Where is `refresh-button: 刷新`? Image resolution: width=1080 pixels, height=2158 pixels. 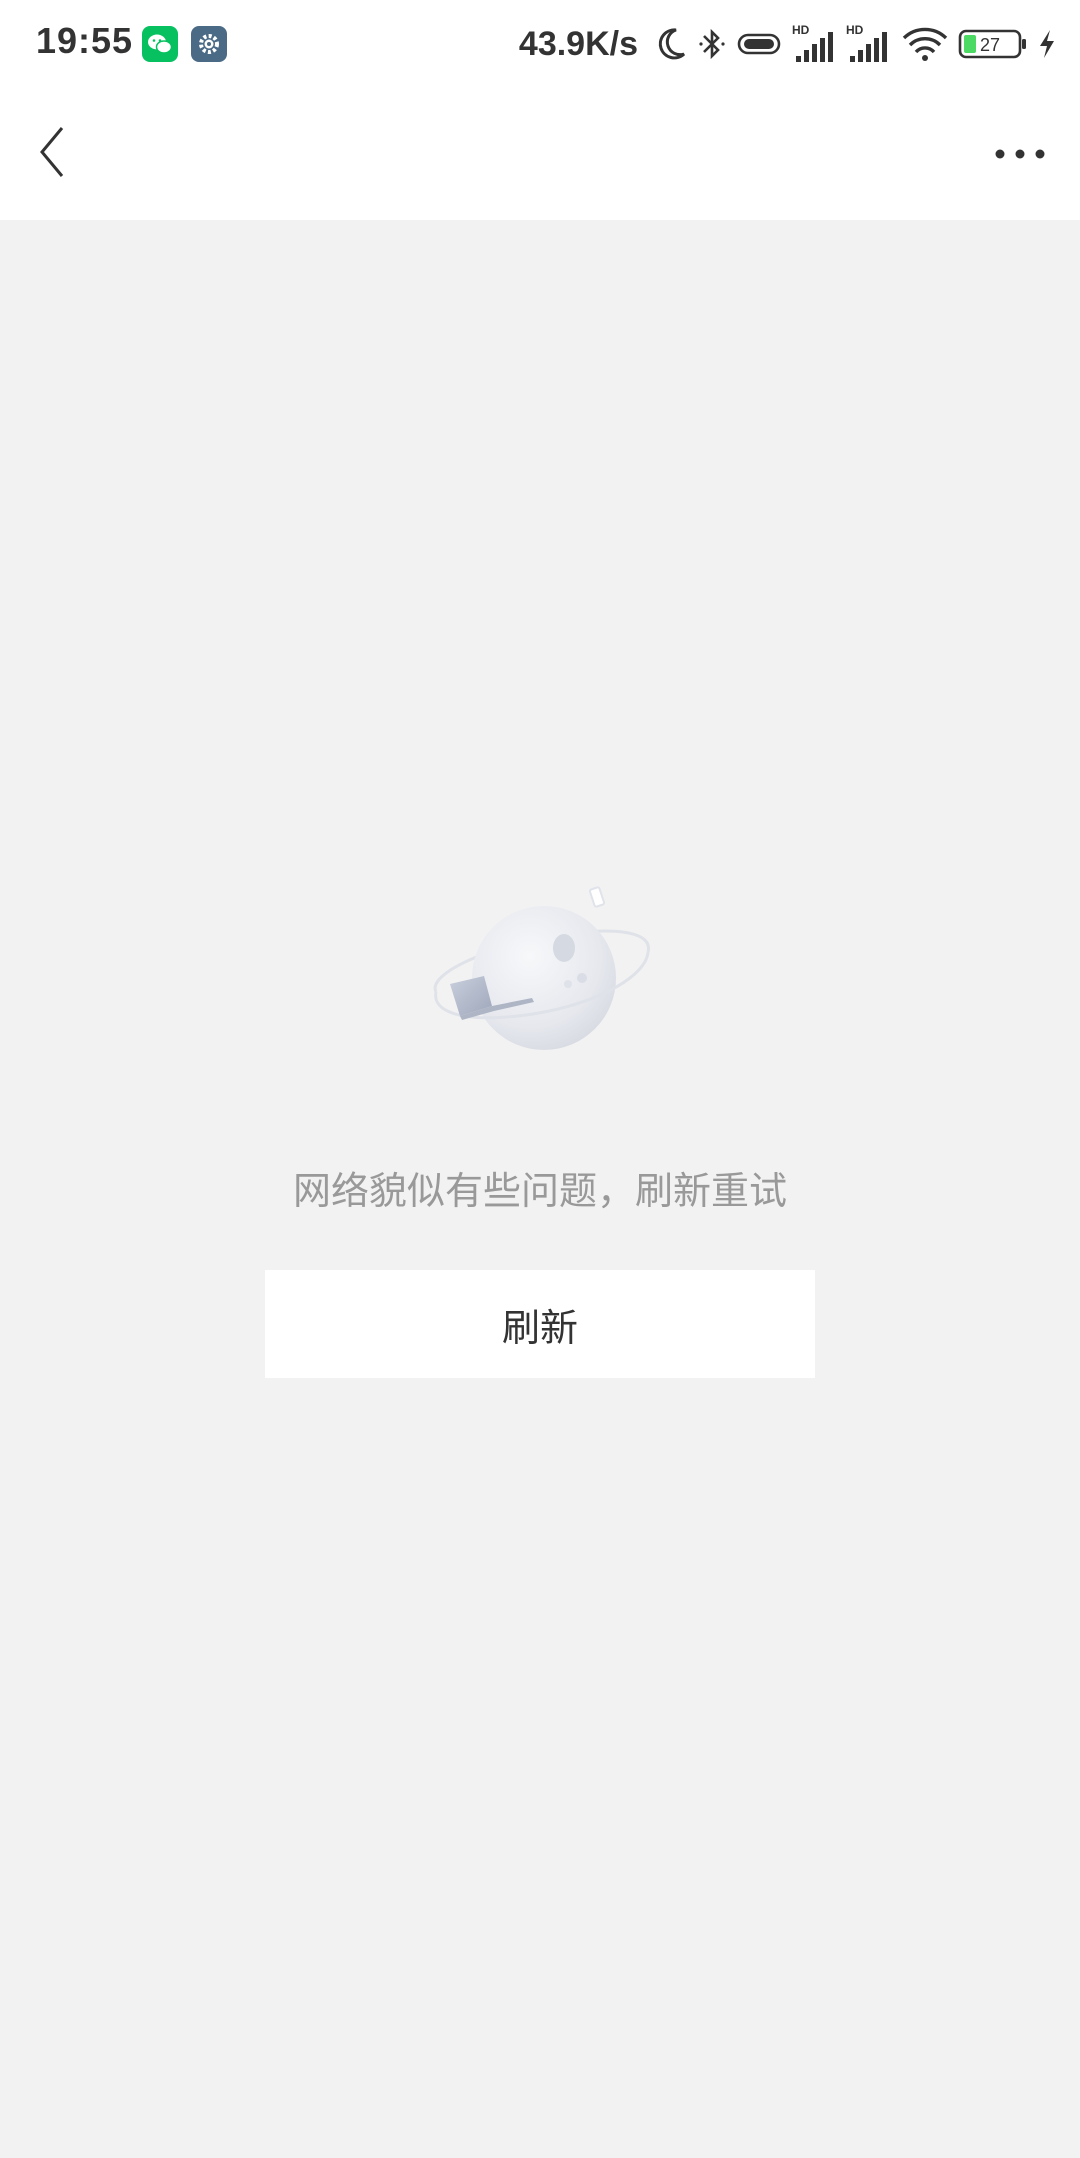 refresh-button: 刷新 is located at coordinates (540, 1324).